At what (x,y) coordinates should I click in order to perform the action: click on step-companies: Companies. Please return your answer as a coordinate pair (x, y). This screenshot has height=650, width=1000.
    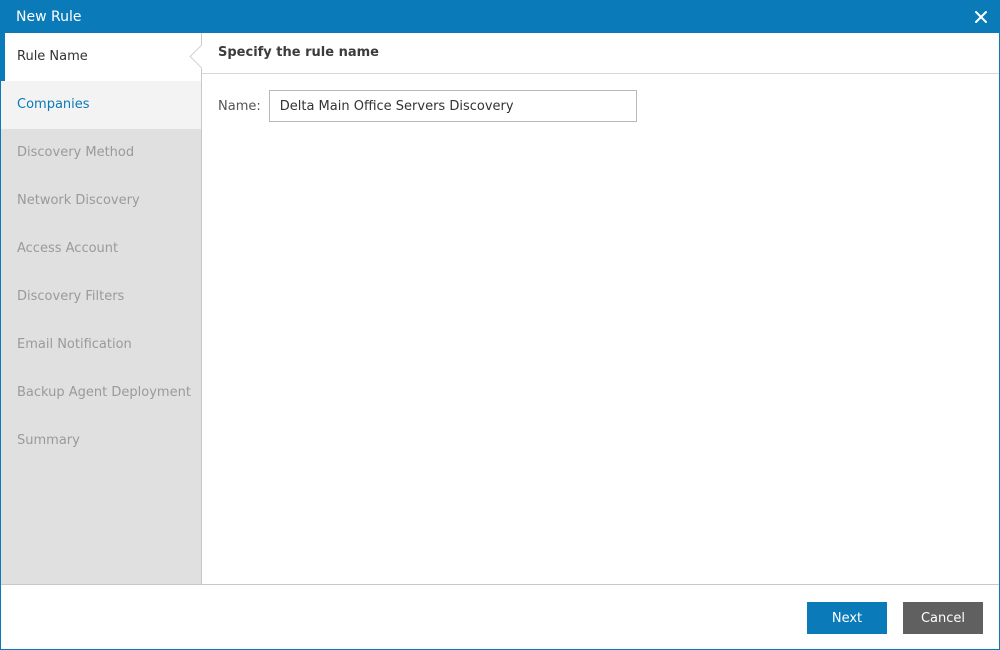
    Looking at the image, I should click on (101, 105).